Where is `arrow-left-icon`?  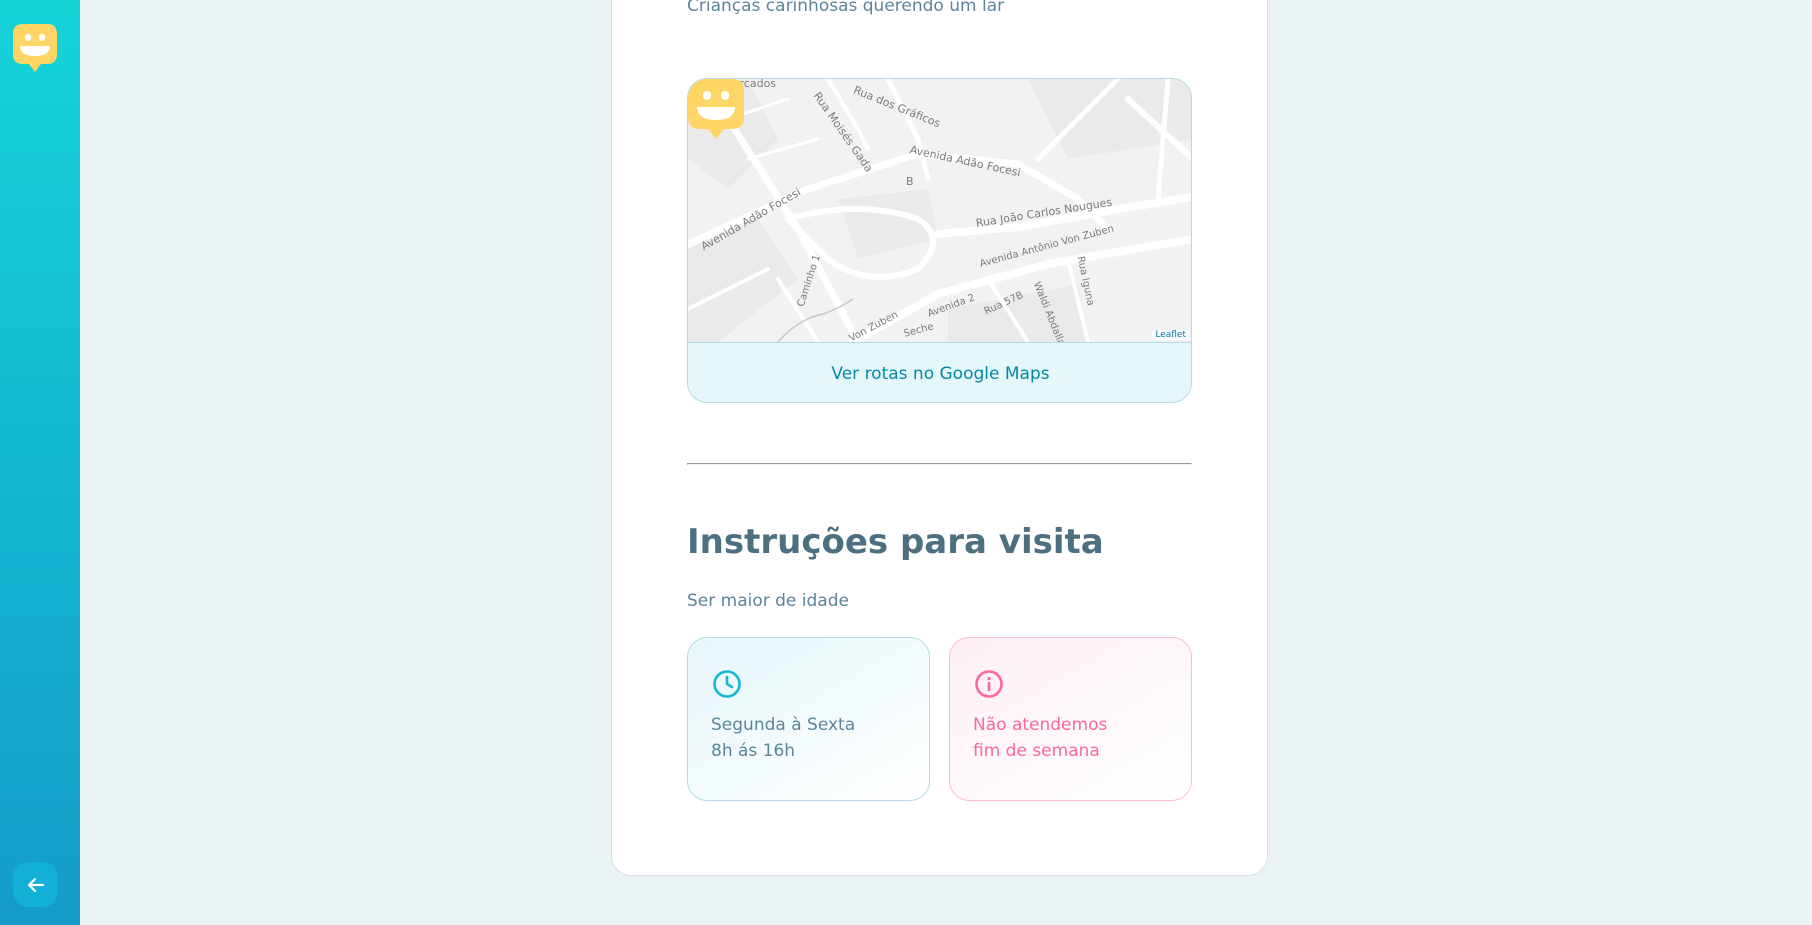 arrow-left-icon is located at coordinates (35, 884).